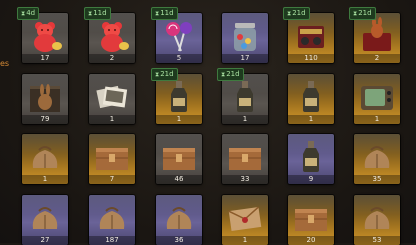  Describe the element at coordinates (311, 58) in the screenshot. I see `item-count: 110` at that location.